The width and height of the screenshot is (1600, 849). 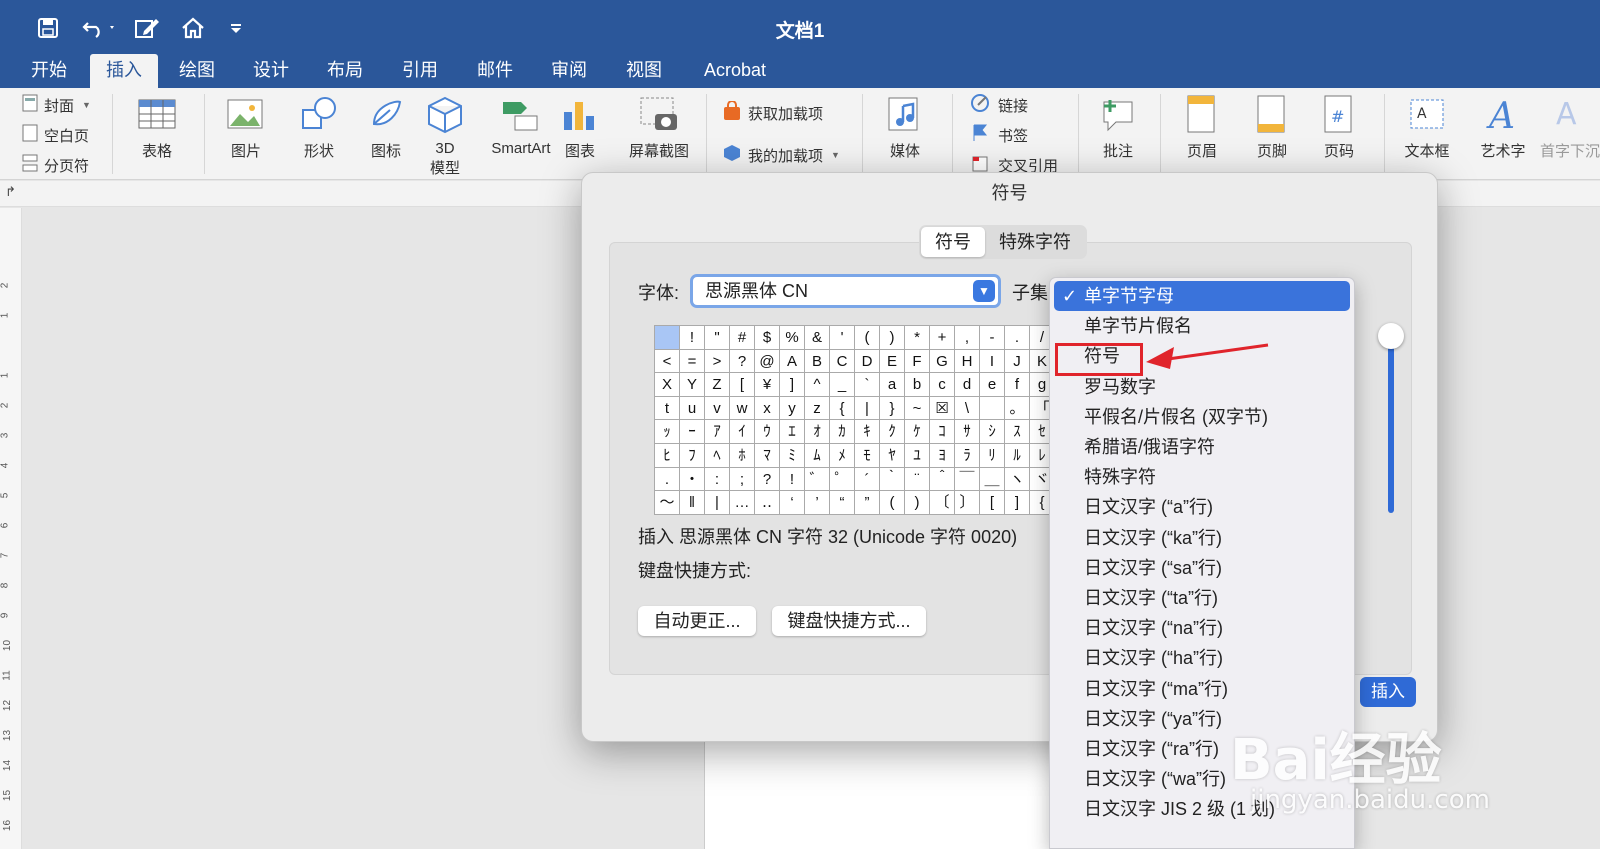 What do you see at coordinates (967, 479) in the screenshot?
I see `symbol-cell: ￣` at bounding box center [967, 479].